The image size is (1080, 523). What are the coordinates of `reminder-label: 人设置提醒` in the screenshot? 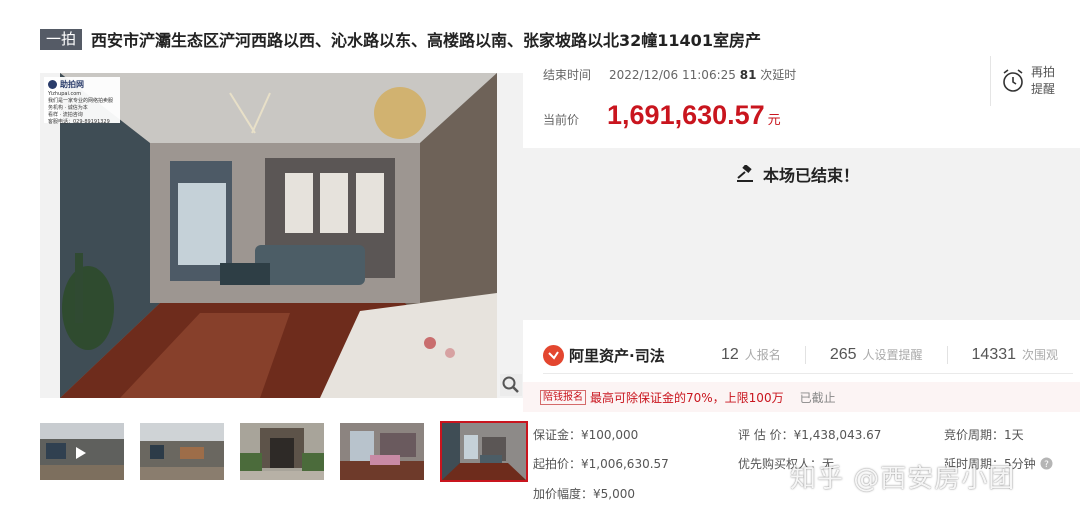 It's located at (892, 355).